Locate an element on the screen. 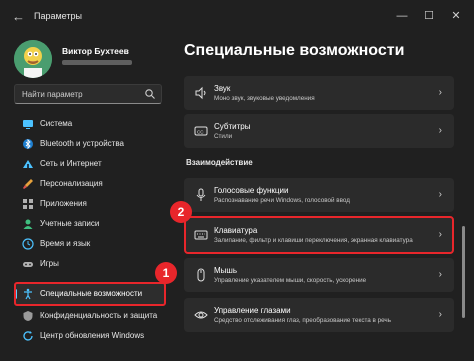  settings-card-sound: Звук Моно звук, звуковые уведомления › is located at coordinates (319, 93).